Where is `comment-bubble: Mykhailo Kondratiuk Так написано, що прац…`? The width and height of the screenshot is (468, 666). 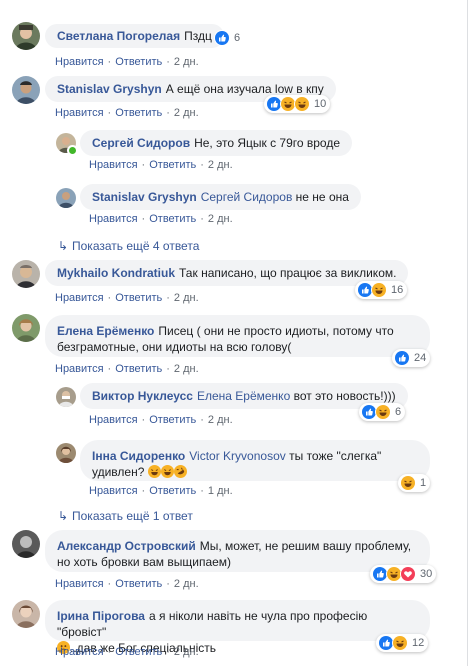
comment-bubble: Mykhailo Kondratiuk Так написано, що прац… is located at coordinates (227, 273).